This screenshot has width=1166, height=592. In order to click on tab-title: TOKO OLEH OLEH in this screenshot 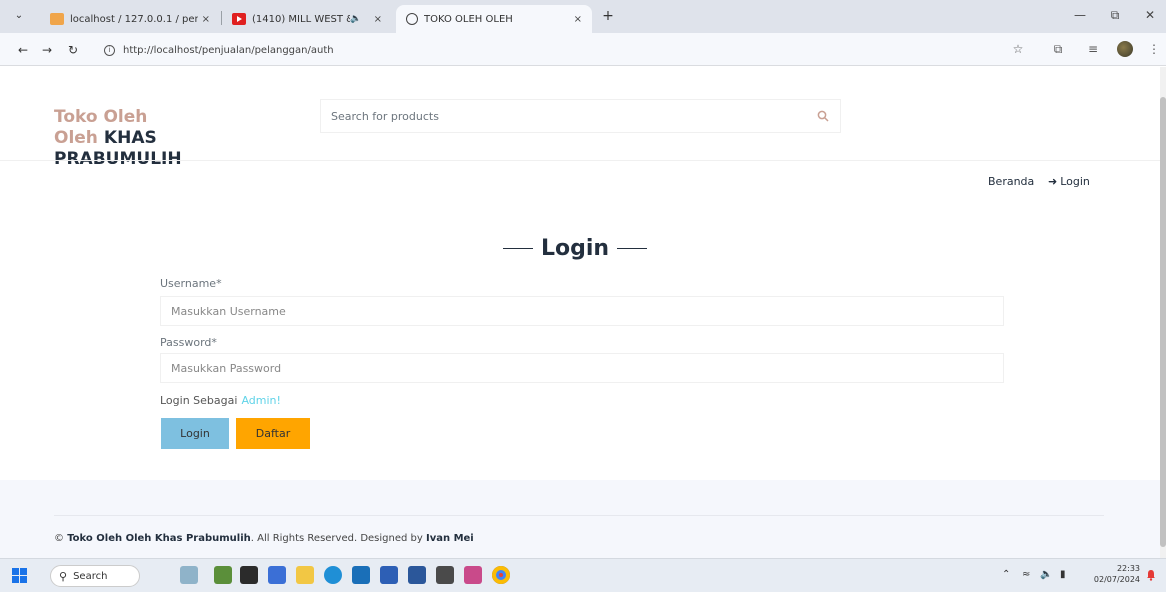, I will do `click(468, 19)`.